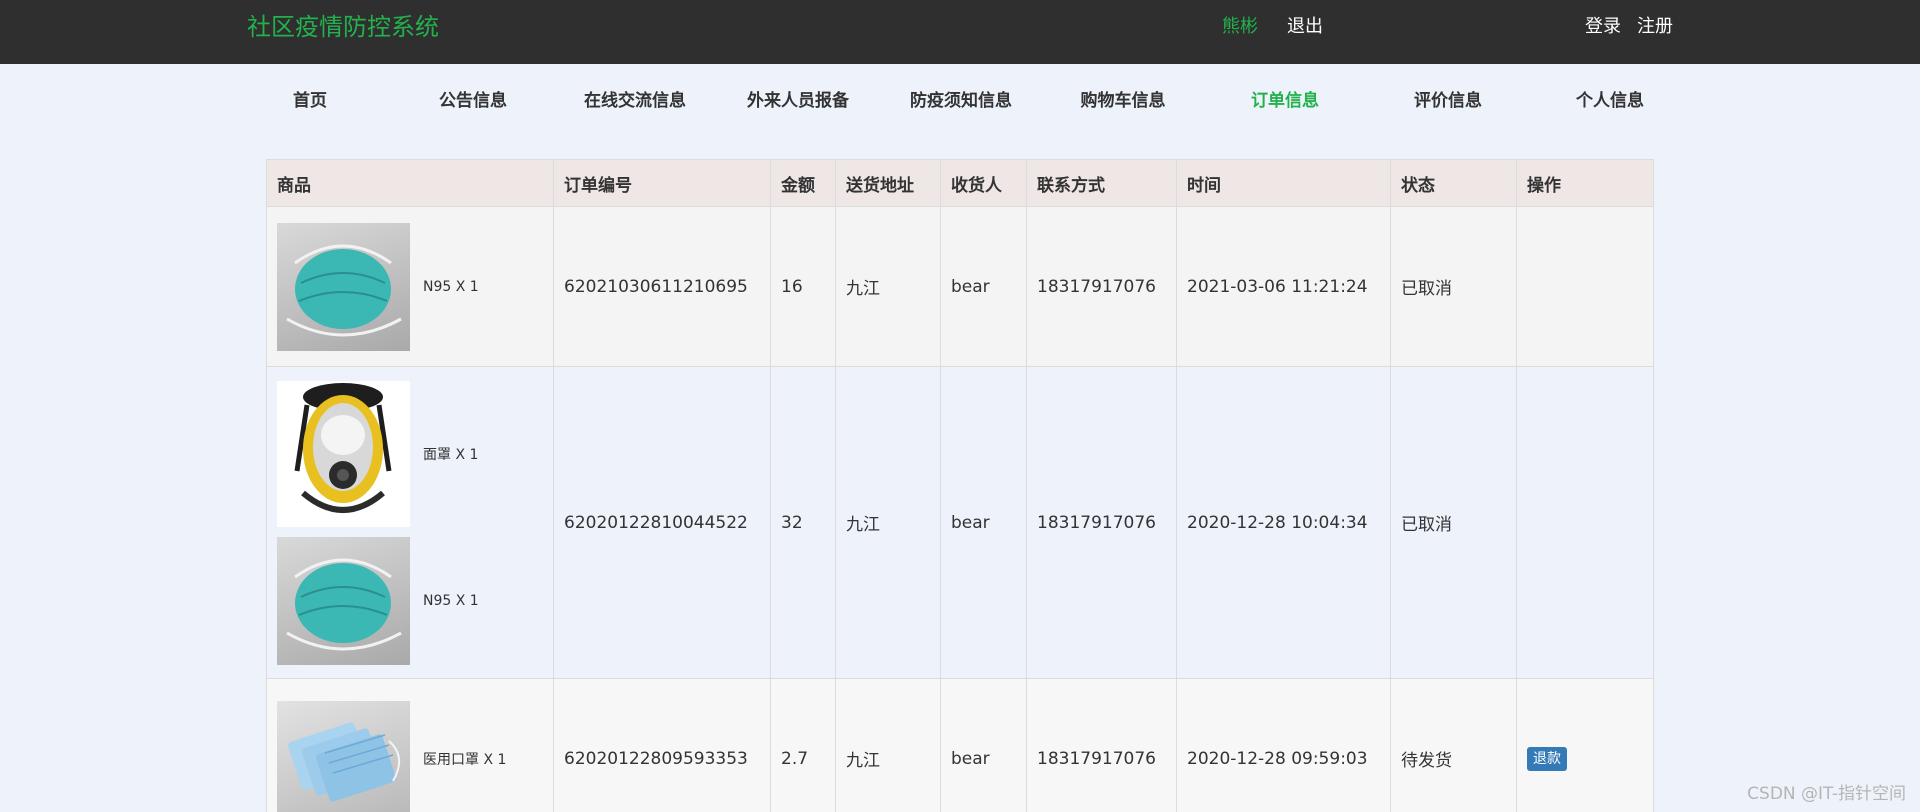 This screenshot has width=1920, height=812. What do you see at coordinates (1283, 745) in the screenshot?
I see `time-cell: 2020-12-28 09:59:03` at bounding box center [1283, 745].